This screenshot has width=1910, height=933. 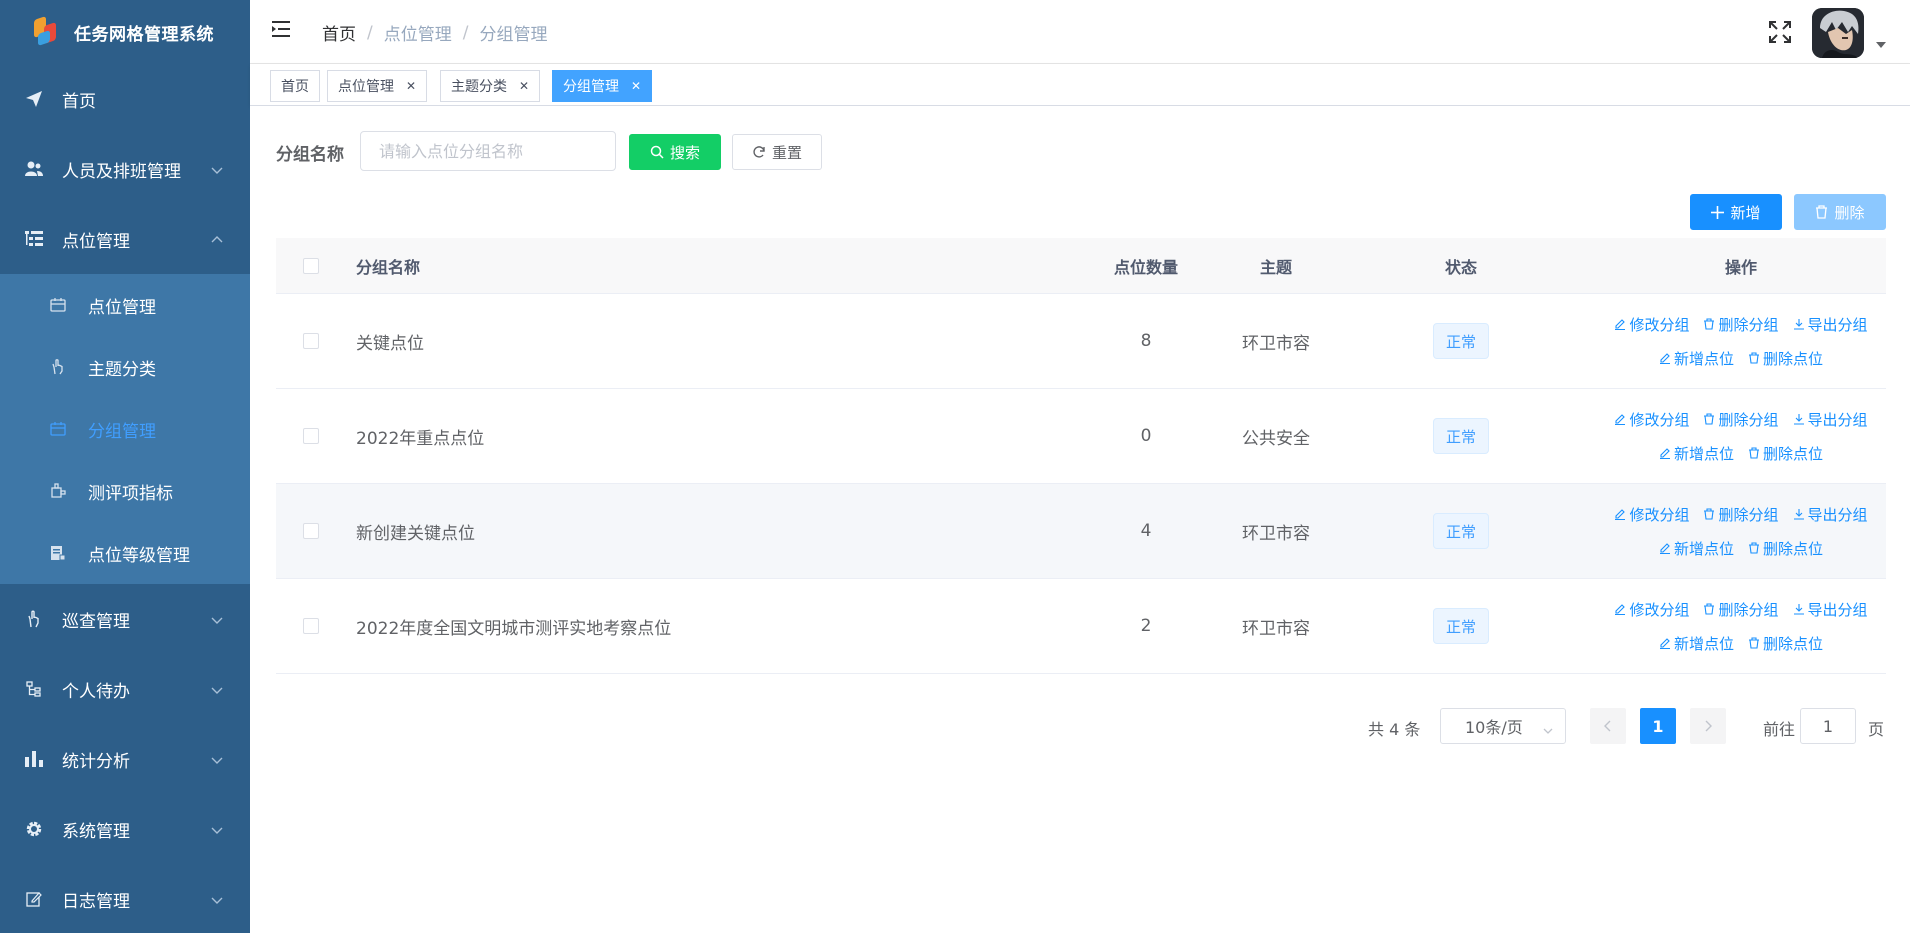 I want to click on goto-label: 前往, so click(x=1779, y=729).